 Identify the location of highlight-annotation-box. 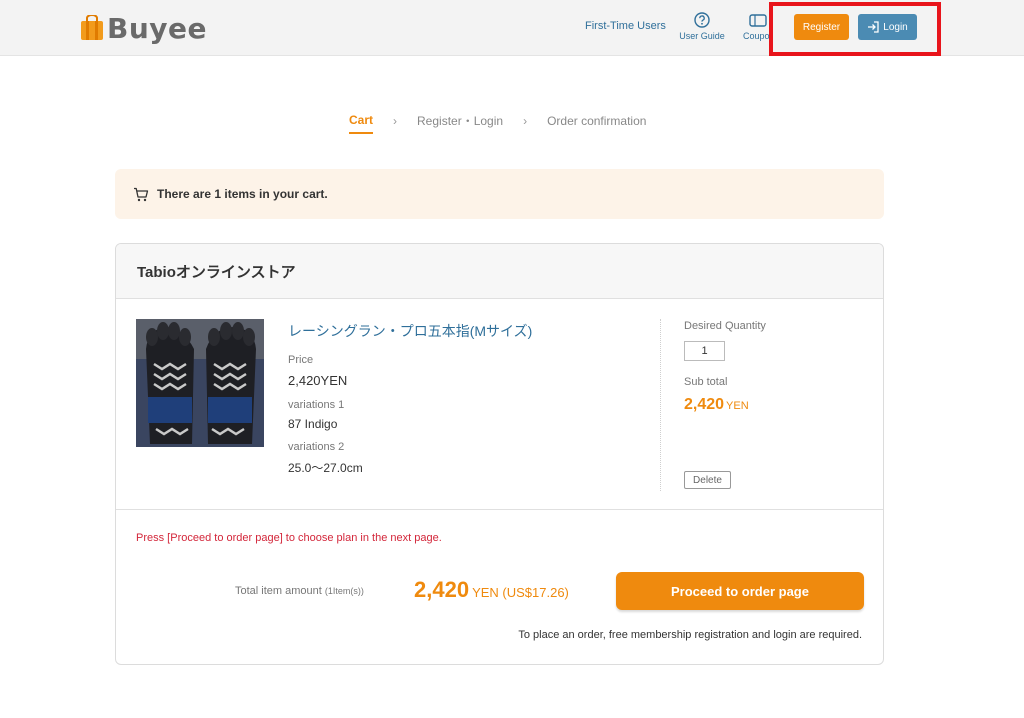
(855, 29).